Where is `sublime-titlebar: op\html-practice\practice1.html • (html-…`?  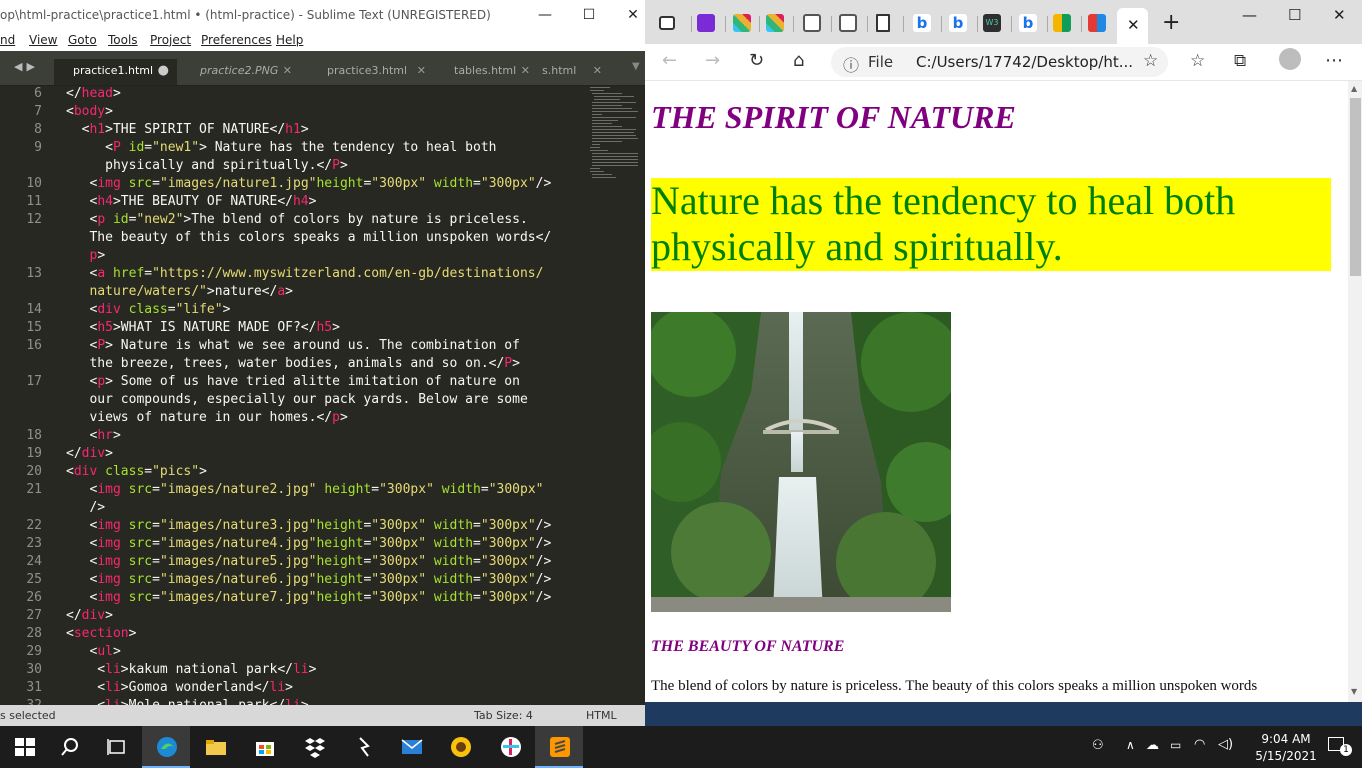 sublime-titlebar: op\html-practice\practice1.html • (html-… is located at coordinates (322, 15).